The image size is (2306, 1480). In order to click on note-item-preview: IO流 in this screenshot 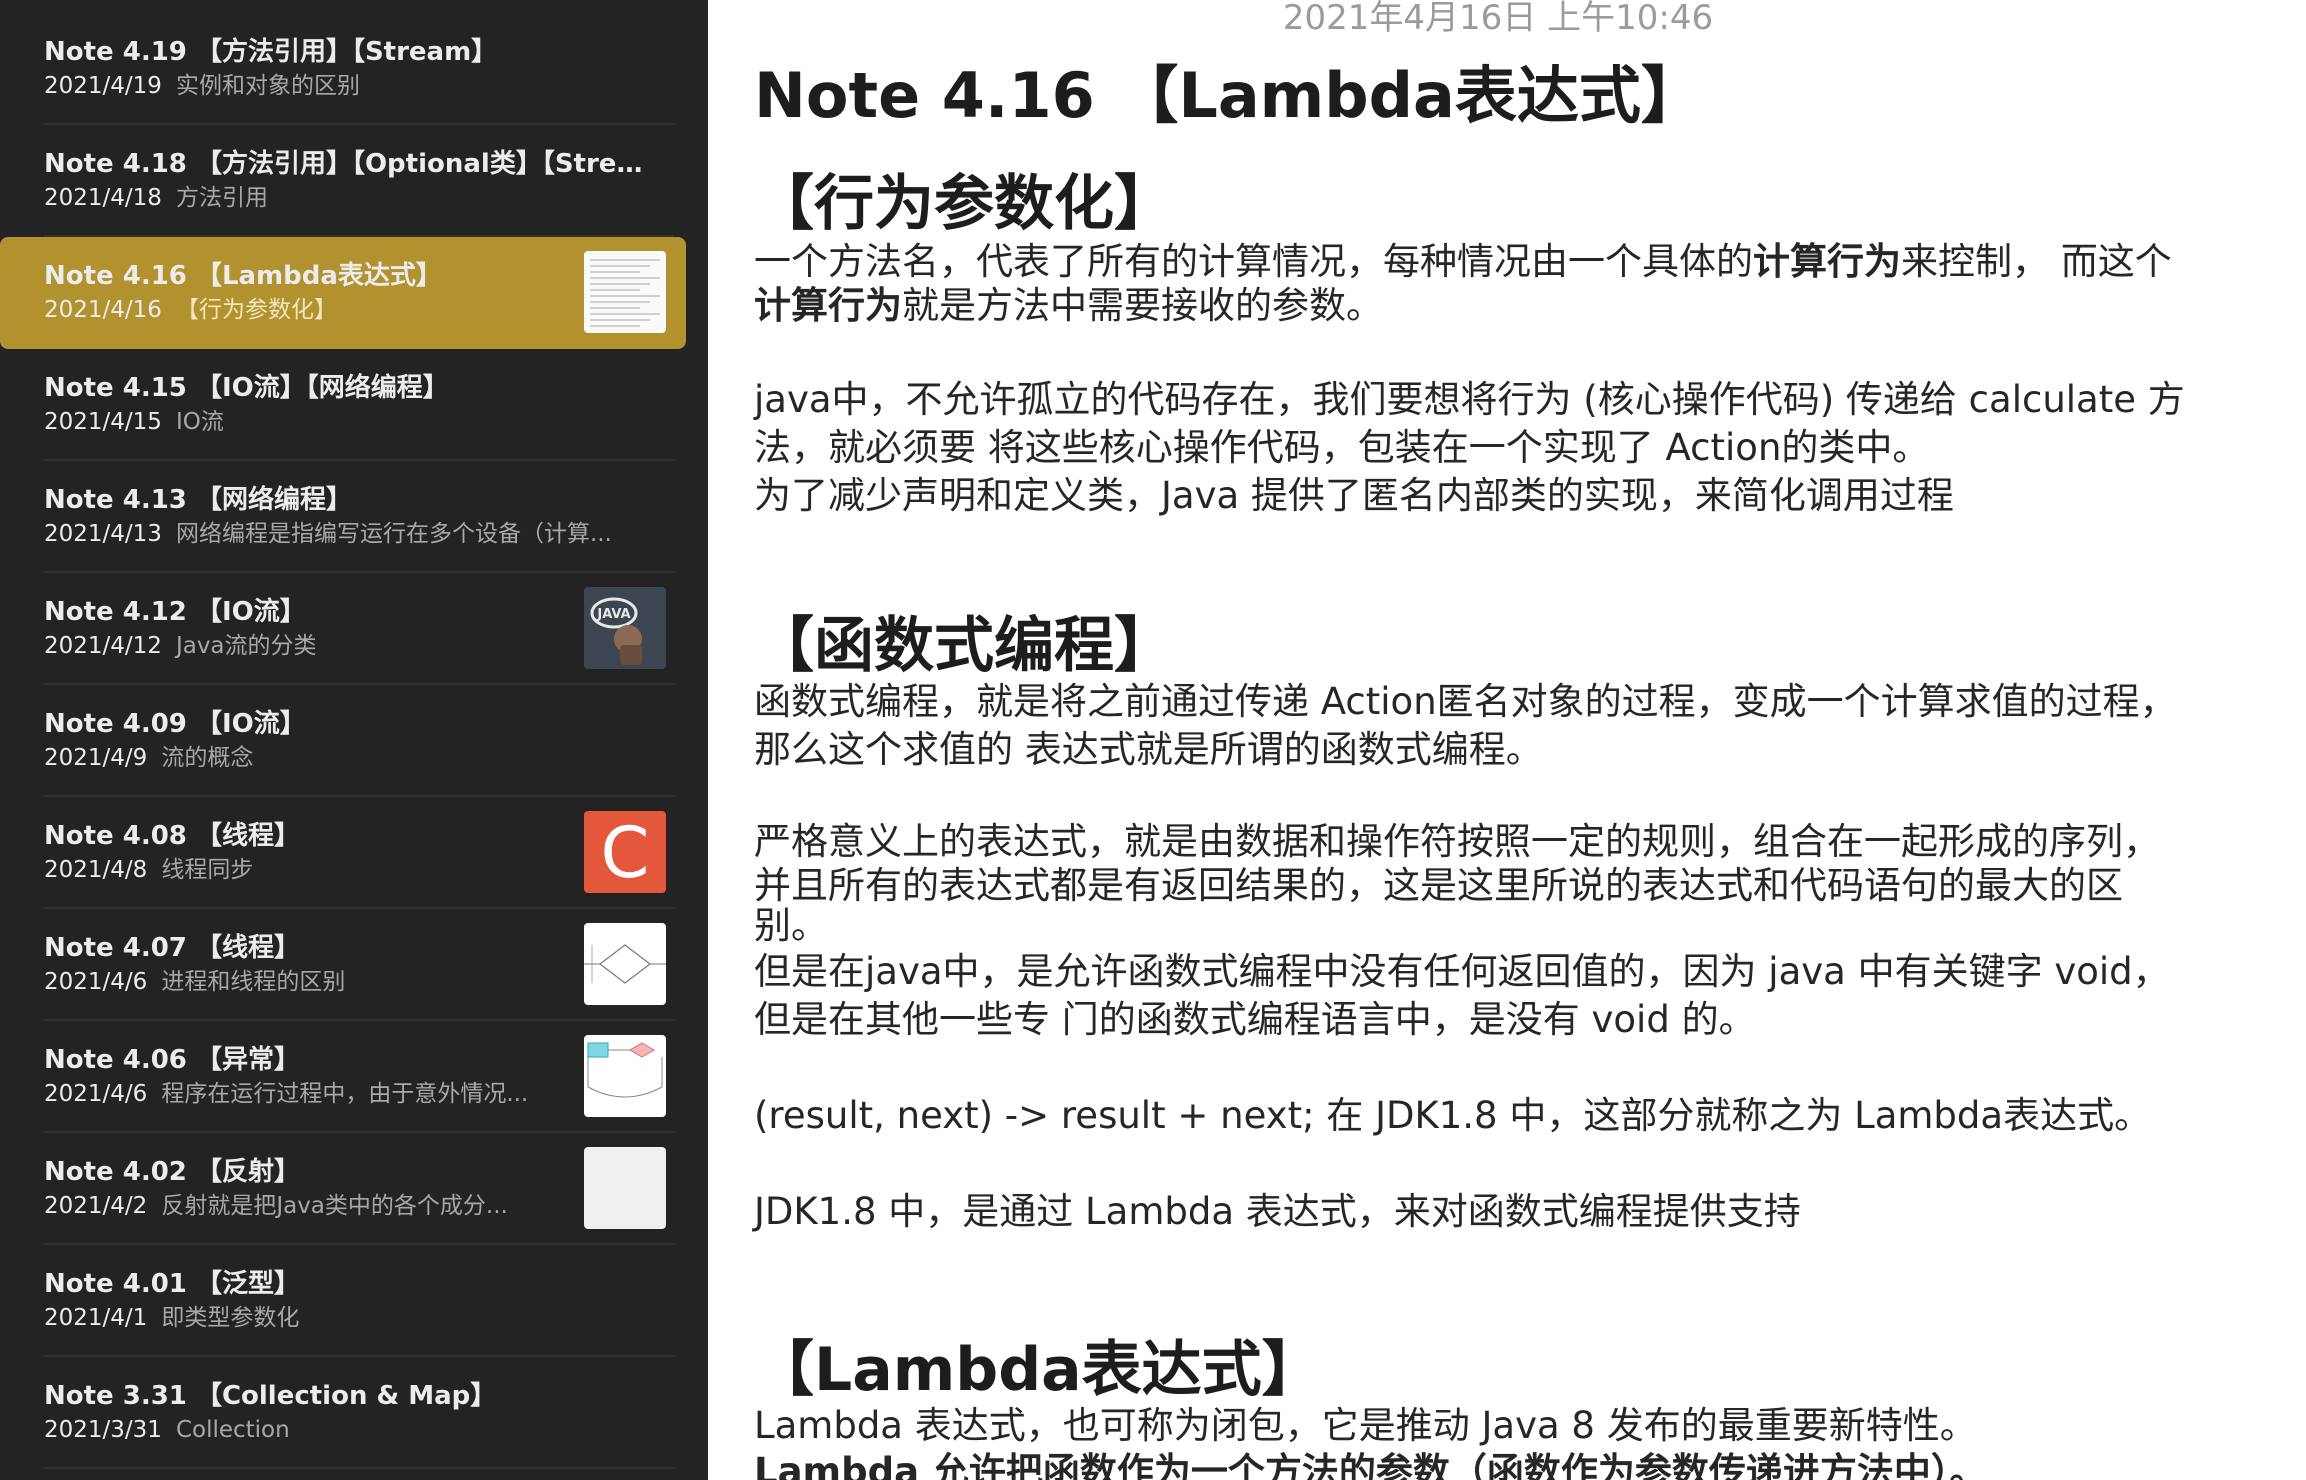, I will do `click(199, 422)`.